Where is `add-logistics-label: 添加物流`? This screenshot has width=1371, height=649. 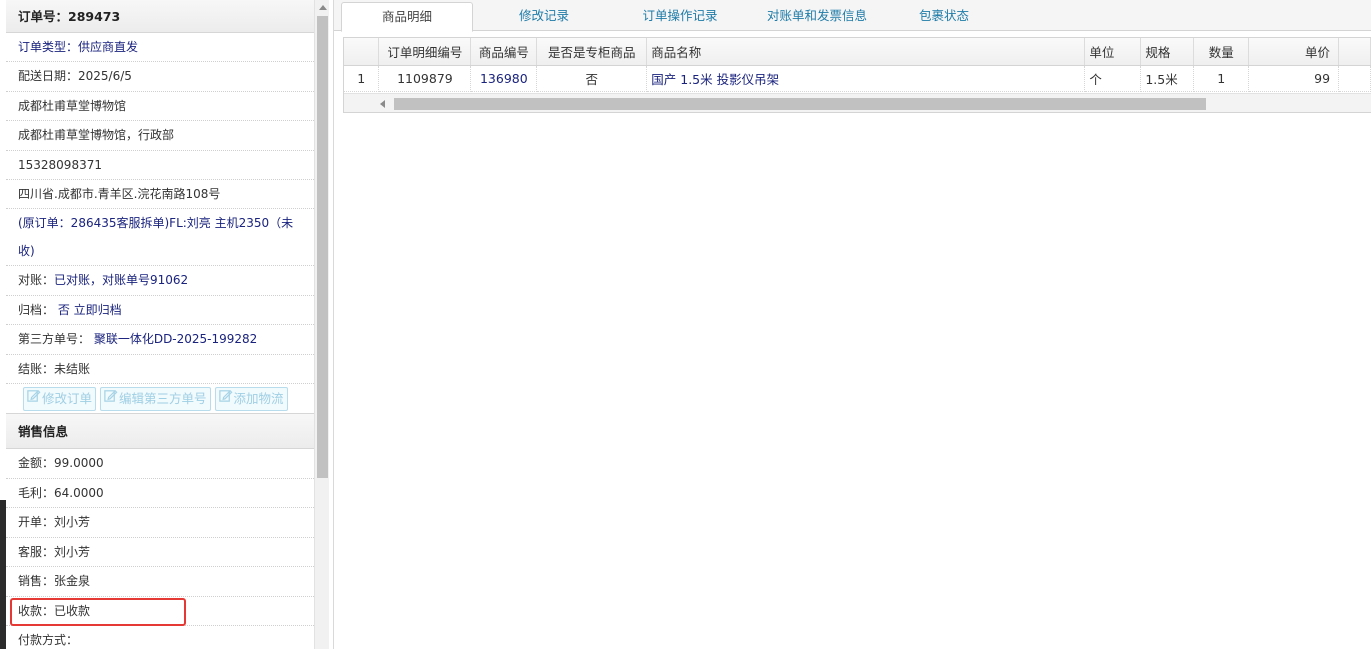
add-logistics-label: 添加物流 is located at coordinates (258, 399).